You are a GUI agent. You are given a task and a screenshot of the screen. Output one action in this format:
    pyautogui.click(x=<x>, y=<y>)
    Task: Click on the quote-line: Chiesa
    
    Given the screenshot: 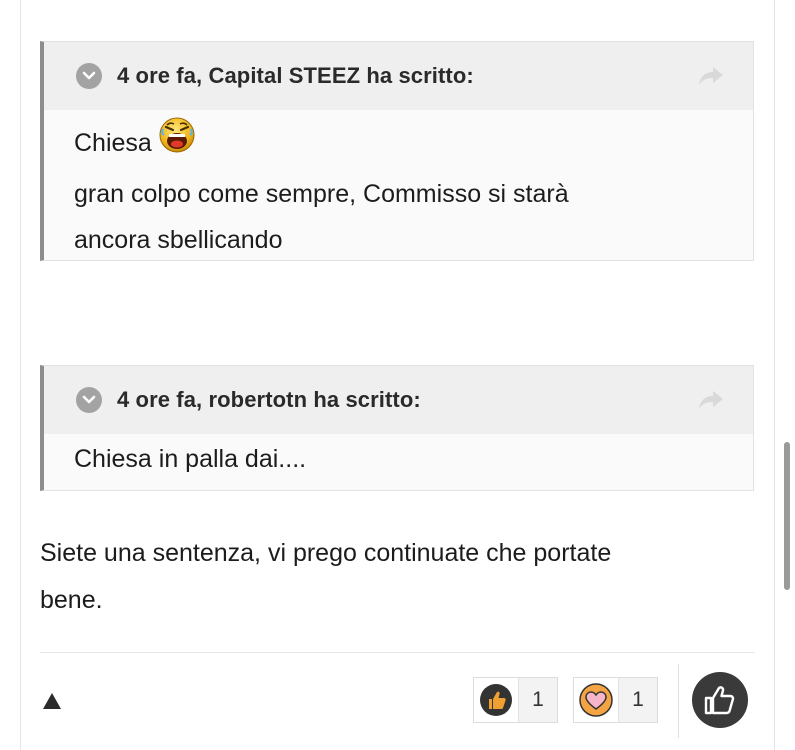 What is the action you would take?
    pyautogui.click(x=413, y=143)
    